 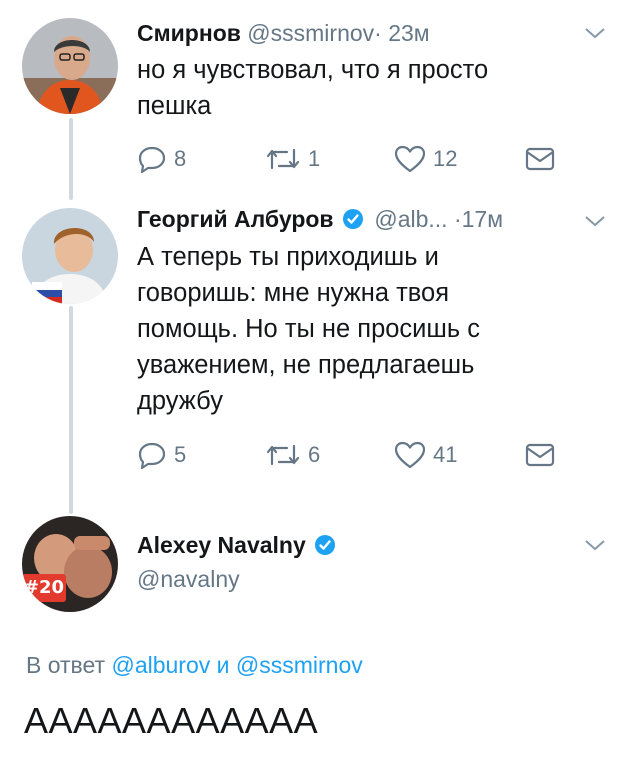 I want to click on tweet-text-line: но я чувствовал, что я просто, so click(x=313, y=70).